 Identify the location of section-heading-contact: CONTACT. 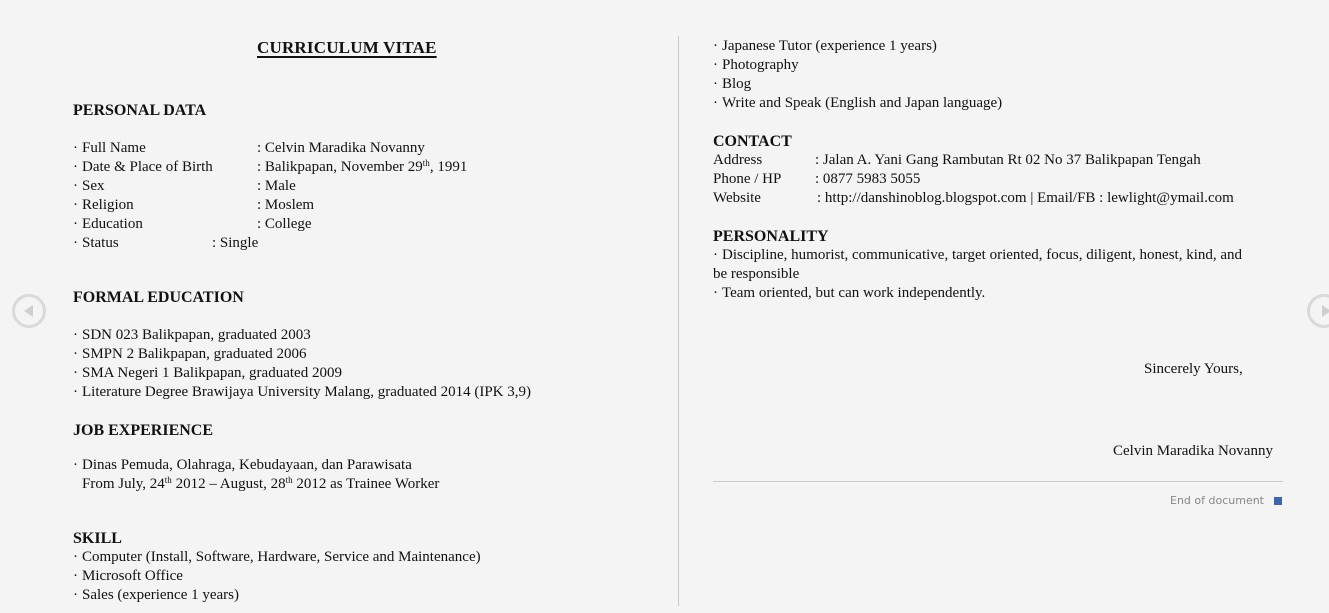
(752, 141).